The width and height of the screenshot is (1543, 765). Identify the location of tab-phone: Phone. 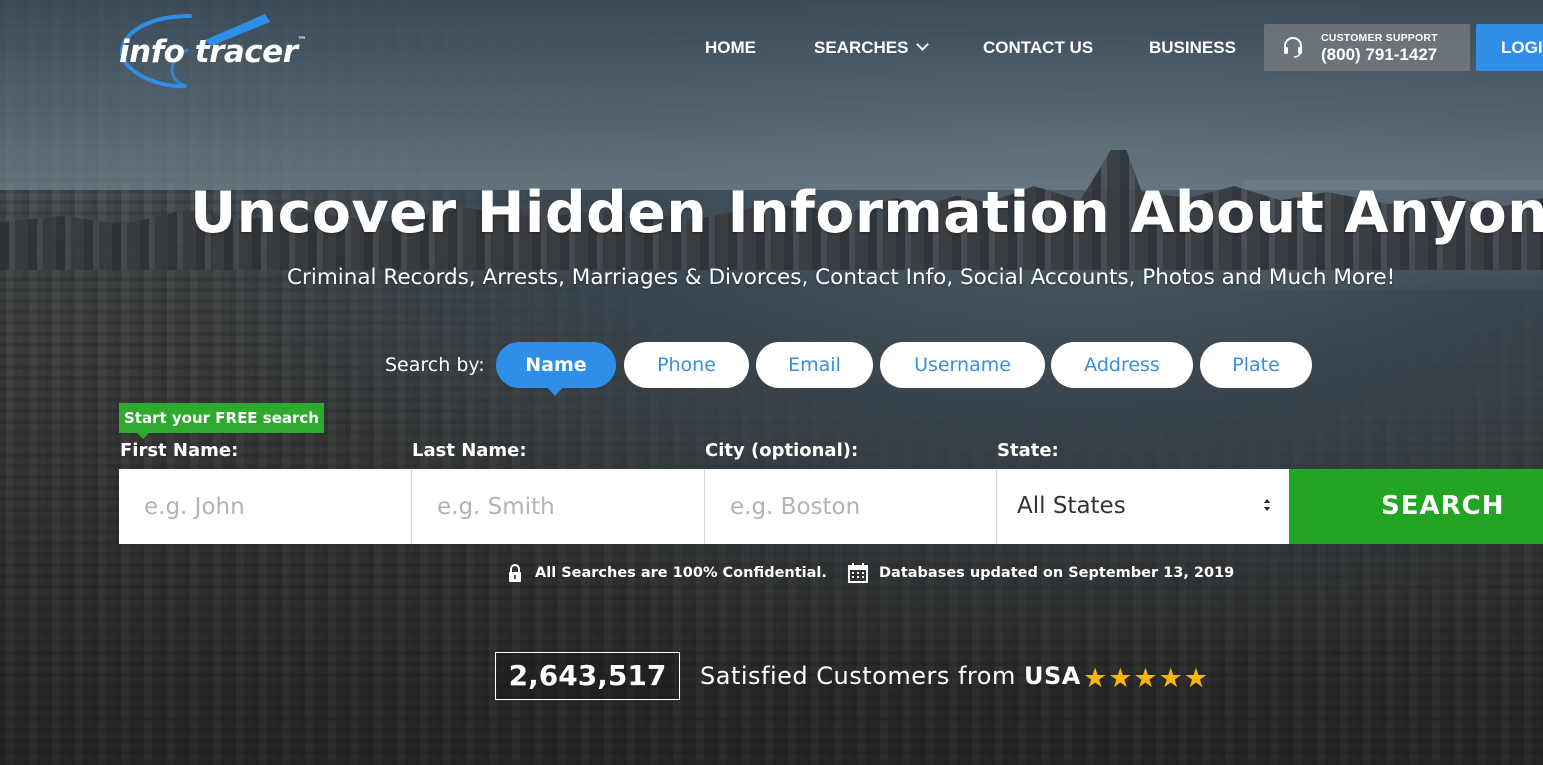
(686, 365).